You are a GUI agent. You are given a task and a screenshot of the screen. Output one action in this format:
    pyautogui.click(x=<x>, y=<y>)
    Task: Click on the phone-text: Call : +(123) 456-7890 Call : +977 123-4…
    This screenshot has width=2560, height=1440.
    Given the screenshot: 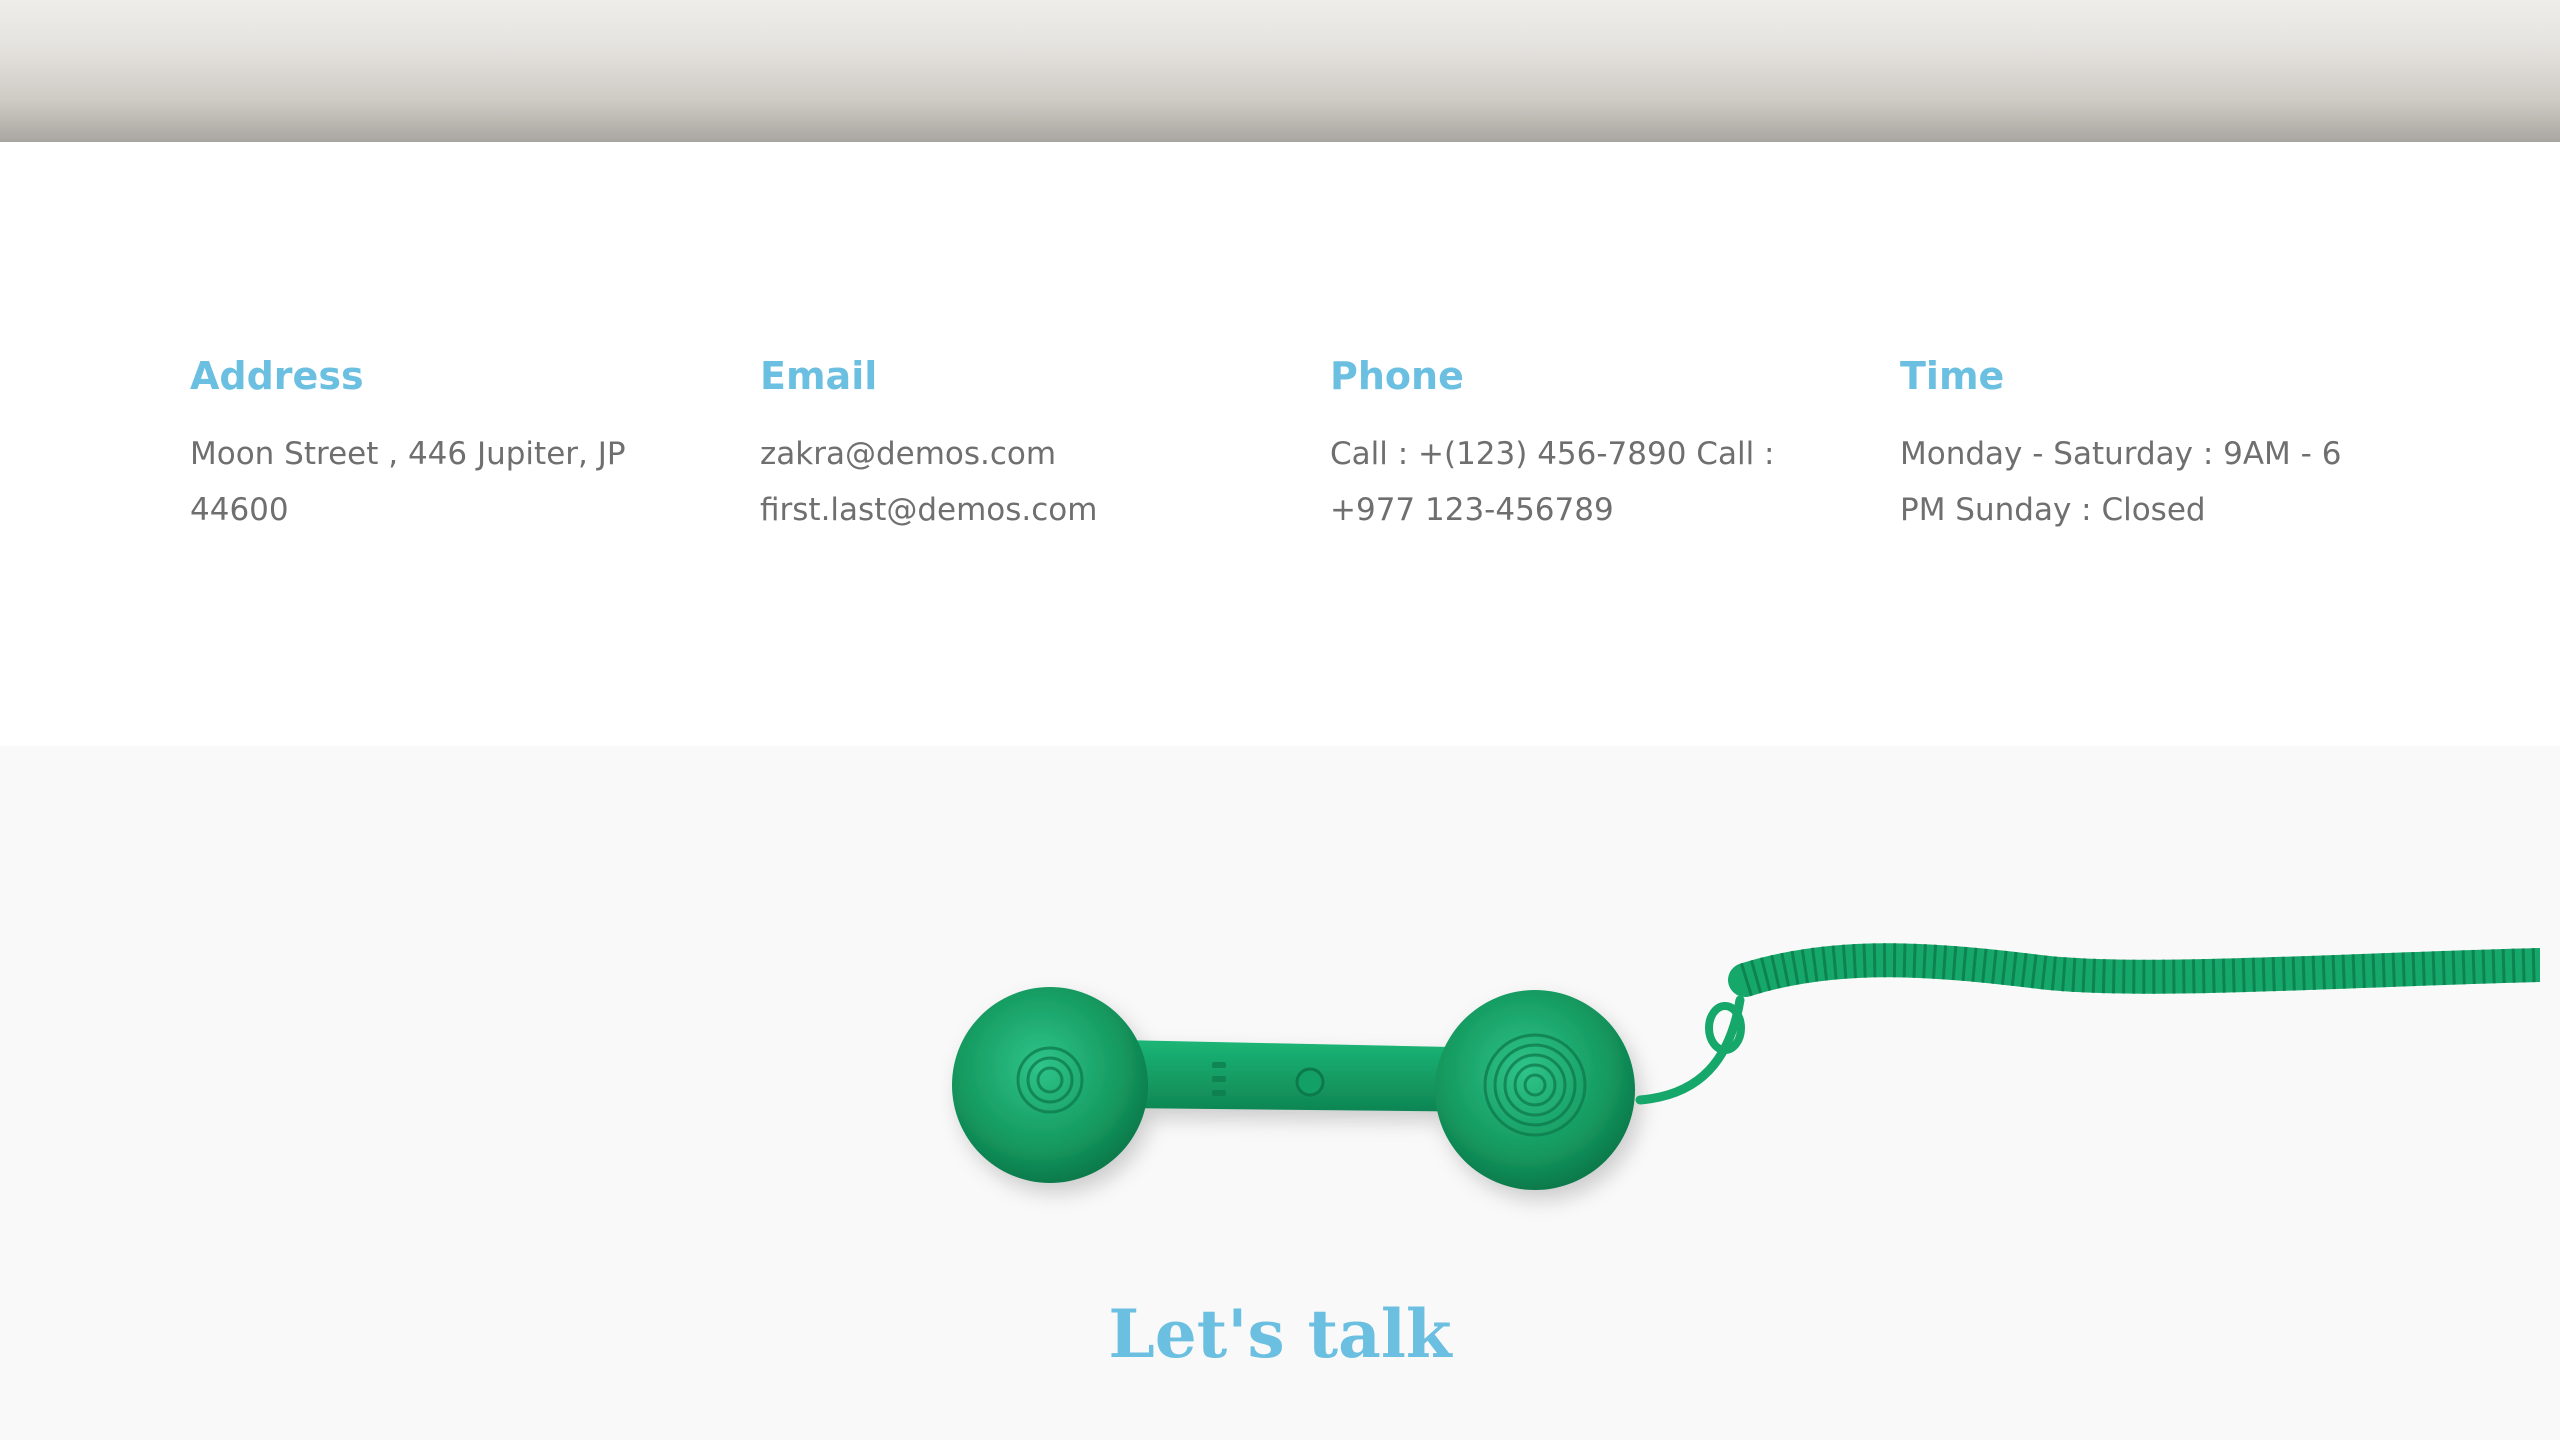 What is the action you would take?
    pyautogui.click(x=1552, y=482)
    